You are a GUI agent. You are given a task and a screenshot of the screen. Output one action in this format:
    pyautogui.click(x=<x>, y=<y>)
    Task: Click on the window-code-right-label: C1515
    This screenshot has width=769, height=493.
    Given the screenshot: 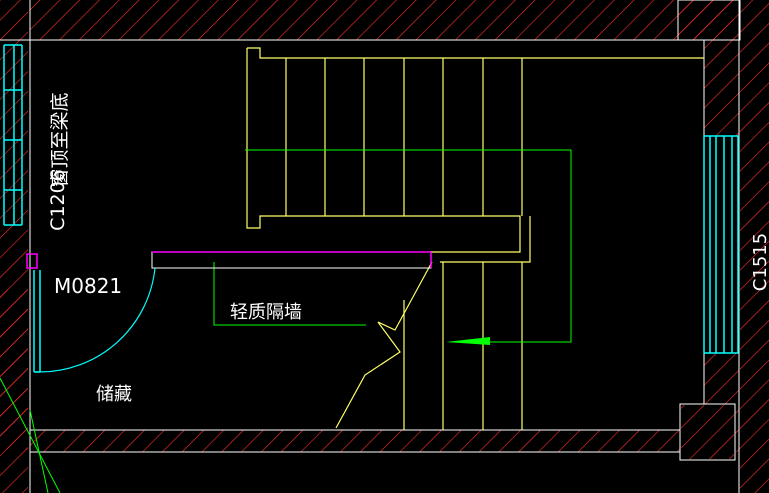 What is the action you would take?
    pyautogui.click(x=759, y=262)
    